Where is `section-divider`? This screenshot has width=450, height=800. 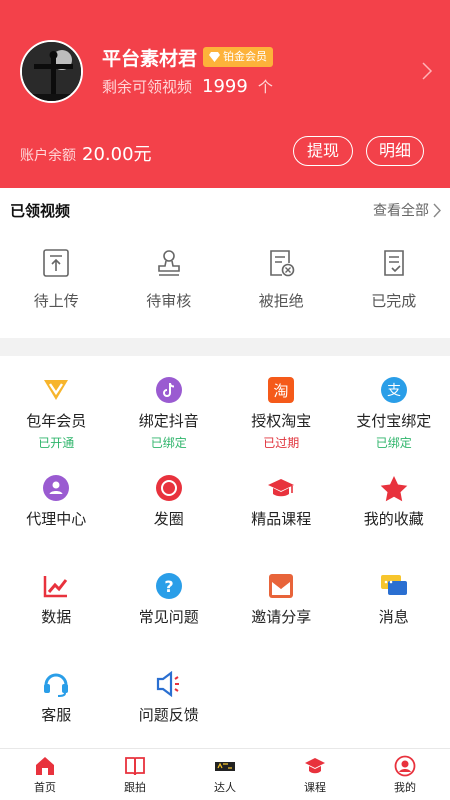
section-divider is located at coordinates (225, 347).